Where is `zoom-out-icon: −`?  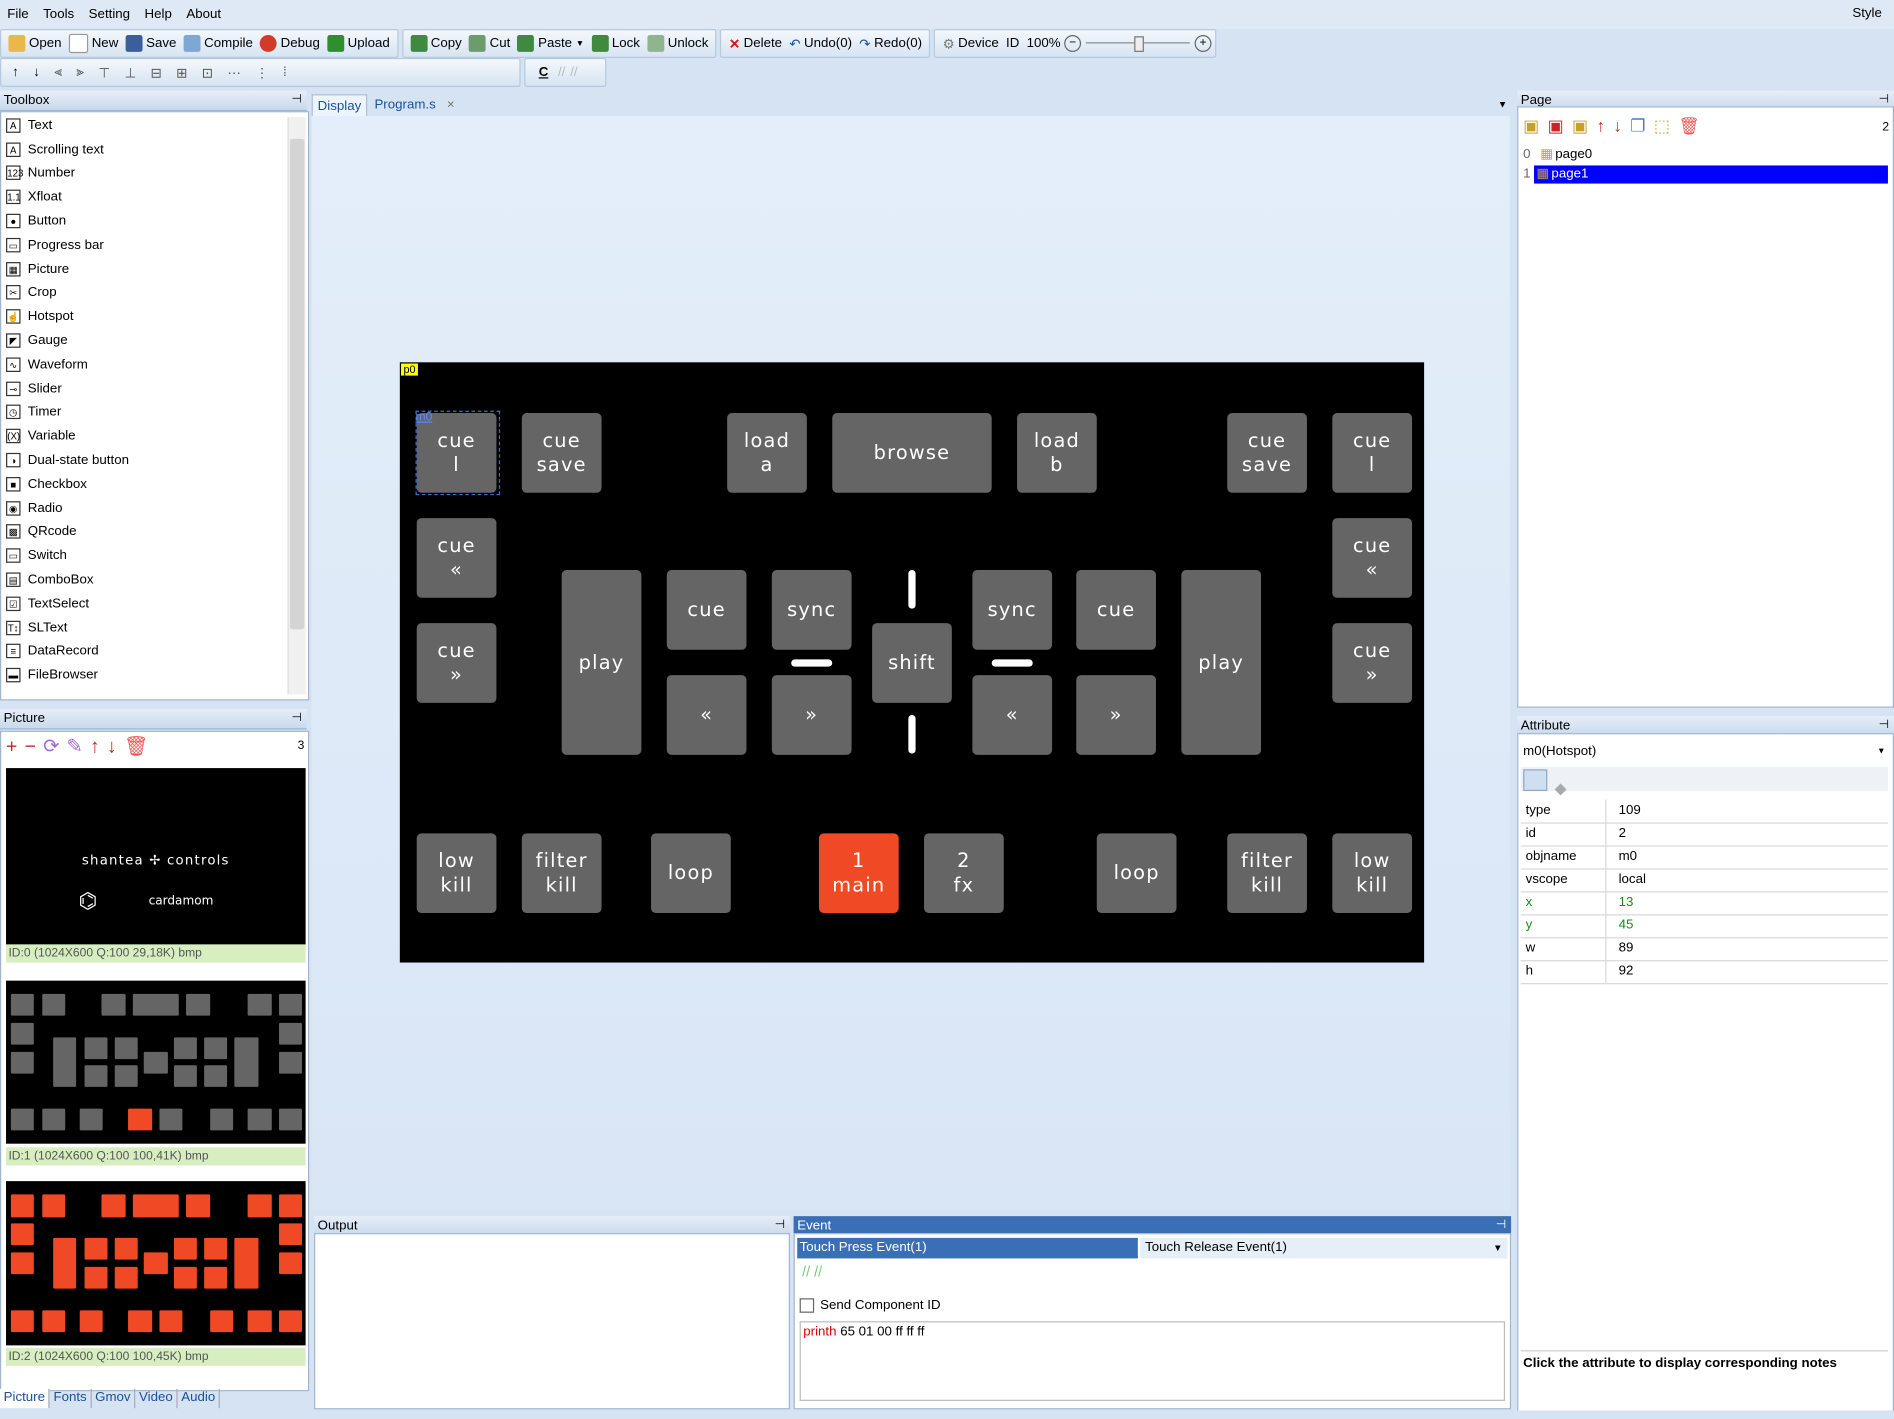
zoom-out-icon: − is located at coordinates (1073, 43).